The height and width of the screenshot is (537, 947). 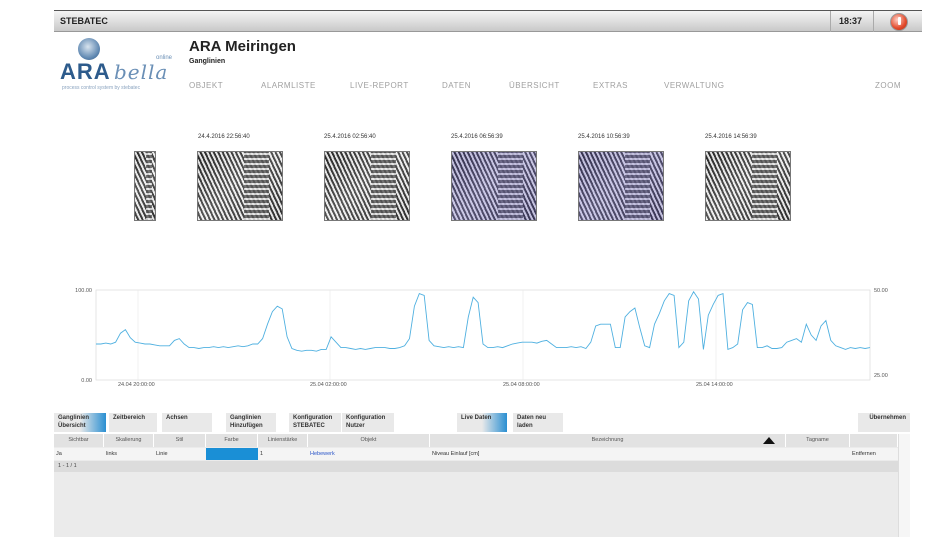 What do you see at coordinates (379, 85) in the screenshot?
I see `nav-live-report: LIVE-REPORT` at bounding box center [379, 85].